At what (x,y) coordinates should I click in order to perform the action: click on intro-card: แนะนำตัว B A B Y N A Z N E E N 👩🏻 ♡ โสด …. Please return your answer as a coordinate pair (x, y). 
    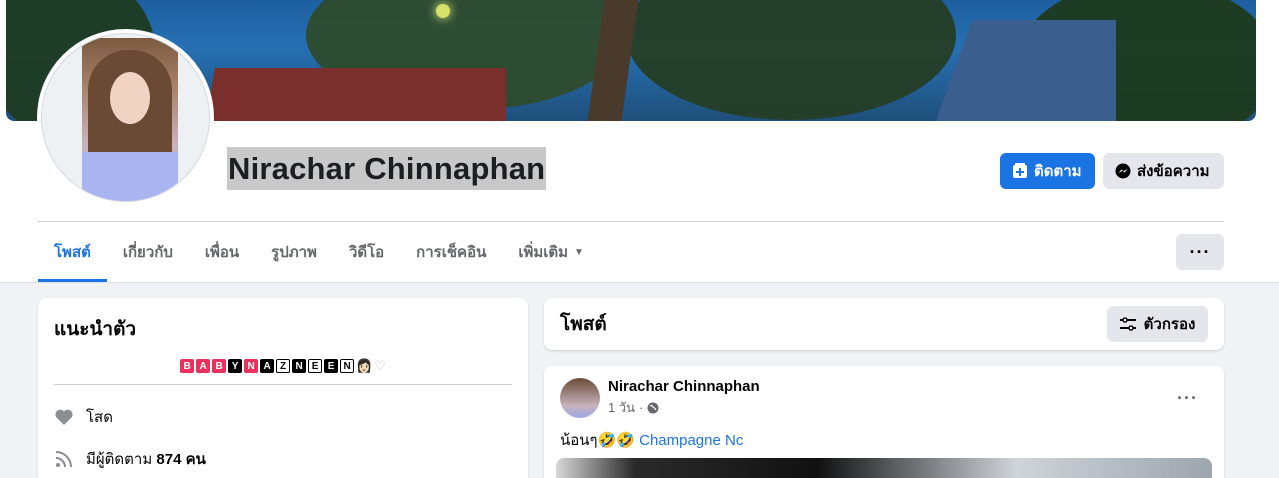
    Looking at the image, I should click on (283, 388).